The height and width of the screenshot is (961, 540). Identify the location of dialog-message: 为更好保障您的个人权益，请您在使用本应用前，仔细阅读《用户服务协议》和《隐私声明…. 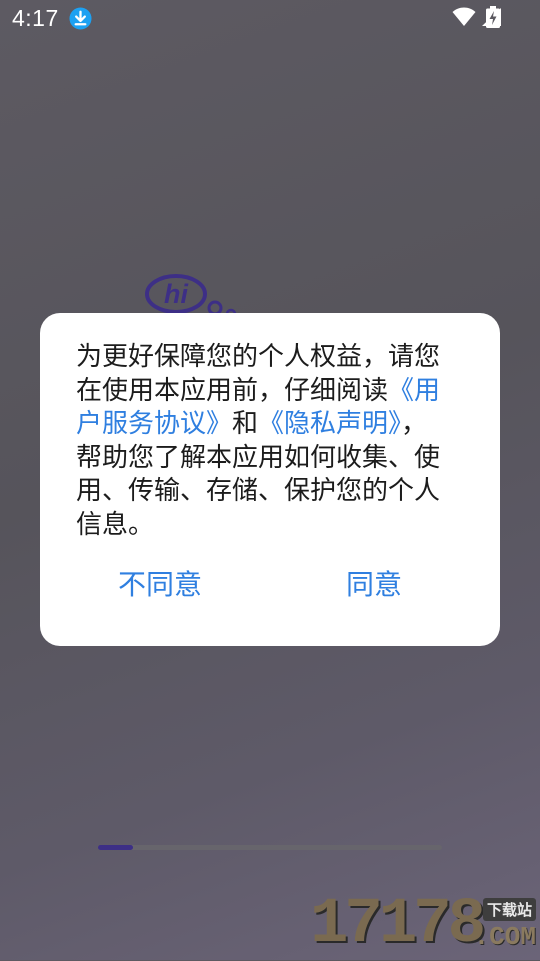
(262, 441).